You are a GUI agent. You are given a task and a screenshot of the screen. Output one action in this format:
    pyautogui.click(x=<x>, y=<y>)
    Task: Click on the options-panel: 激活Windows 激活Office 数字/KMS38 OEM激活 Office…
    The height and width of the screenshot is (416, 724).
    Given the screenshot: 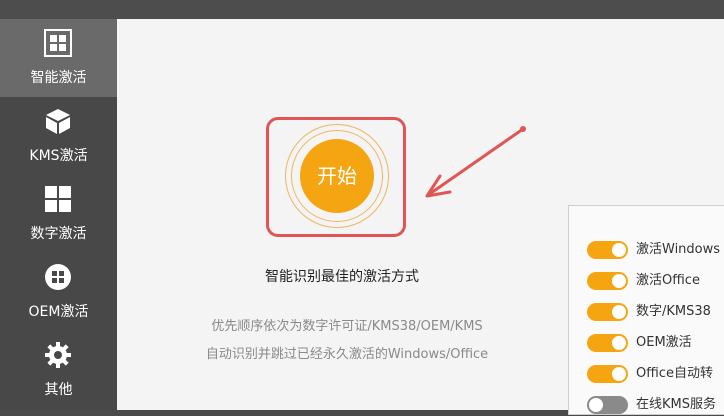 What is the action you would take?
    pyautogui.click(x=646, y=310)
    